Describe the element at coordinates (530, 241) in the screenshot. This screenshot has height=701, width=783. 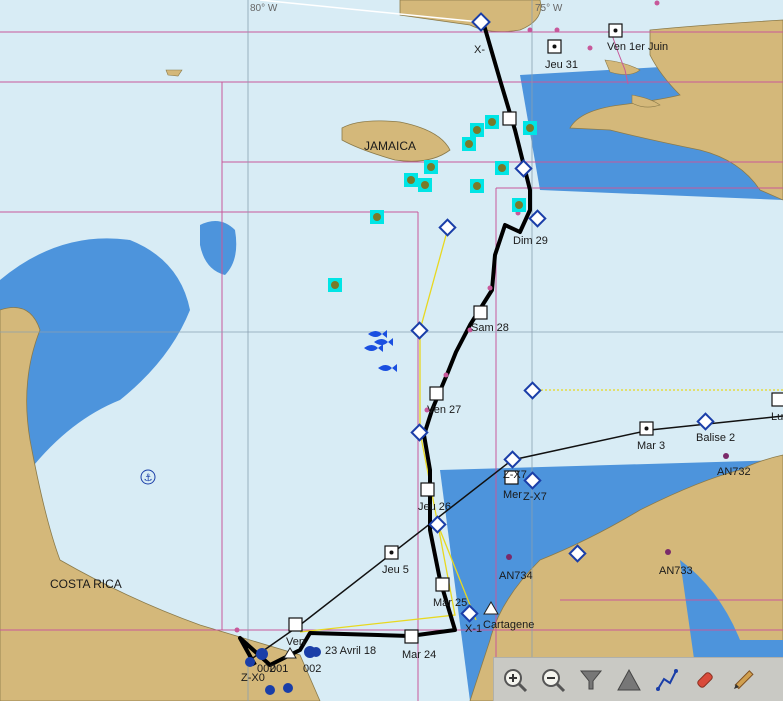
I see `label-dim-29: Dim 29` at that location.